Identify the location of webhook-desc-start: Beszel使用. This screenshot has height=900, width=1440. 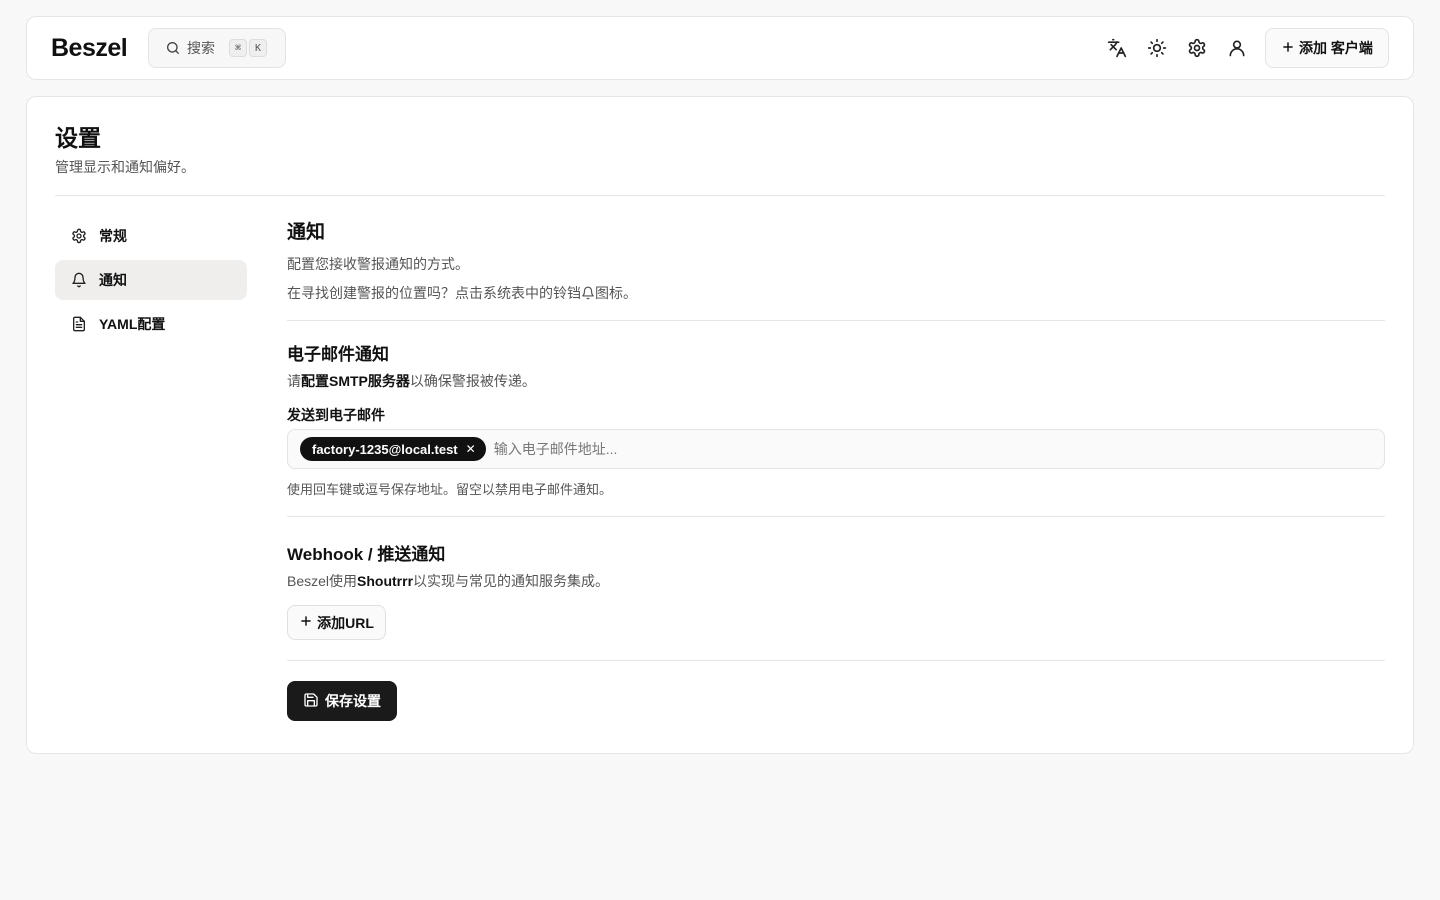
(322, 581).